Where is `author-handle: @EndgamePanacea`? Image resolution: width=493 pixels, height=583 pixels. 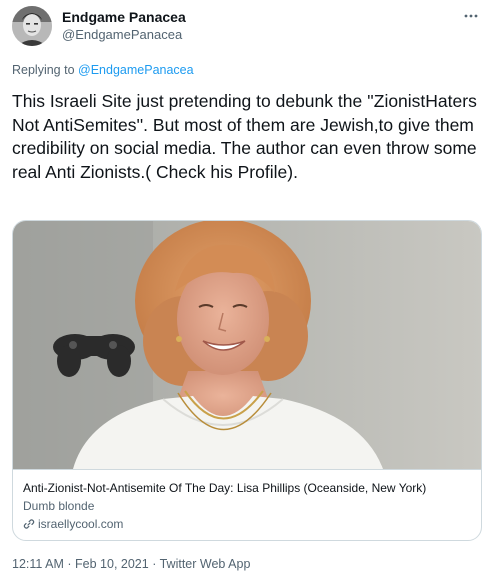 author-handle: @EndgamePanacea is located at coordinates (122, 34).